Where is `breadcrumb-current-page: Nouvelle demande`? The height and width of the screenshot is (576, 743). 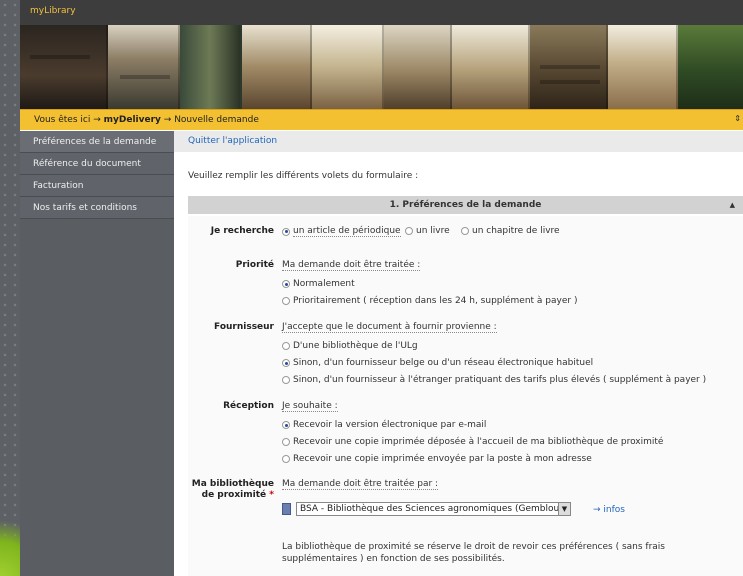 breadcrumb-current-page: Nouvelle demande is located at coordinates (216, 120).